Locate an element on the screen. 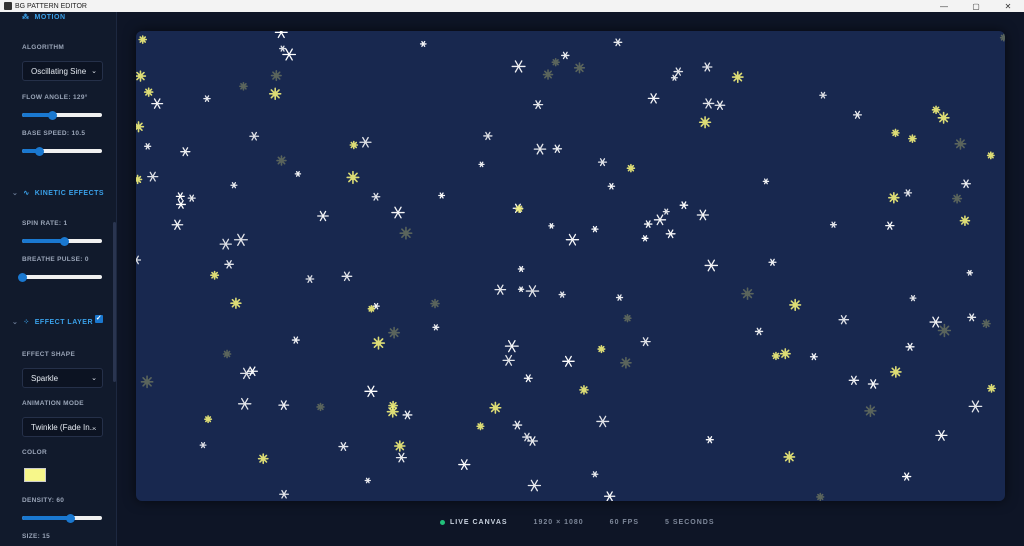 The image size is (1024, 546). live-indicator: LIVE CANVAS is located at coordinates (474, 522).